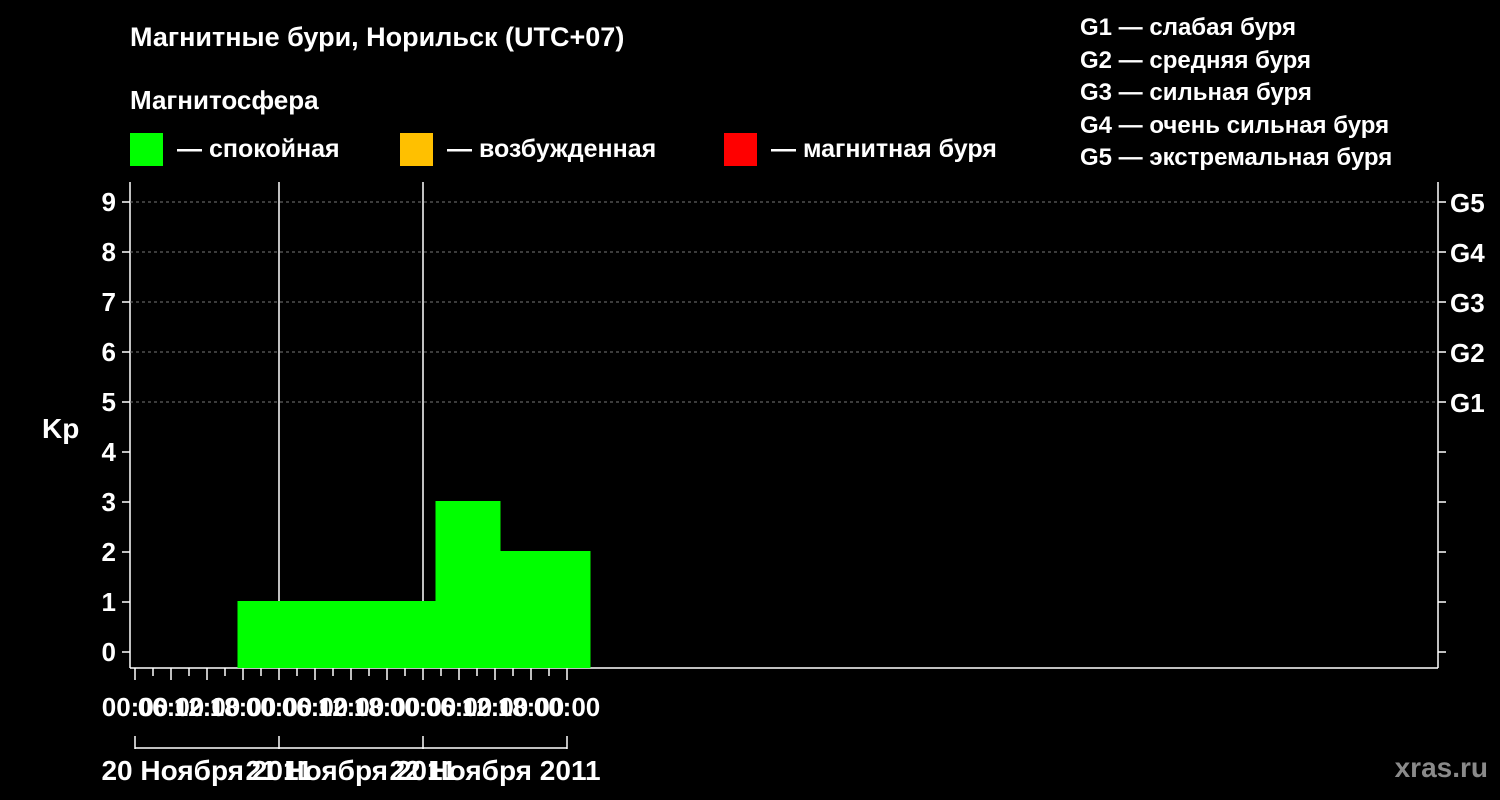  I want to click on y-tick-label: 3, so click(109, 502).